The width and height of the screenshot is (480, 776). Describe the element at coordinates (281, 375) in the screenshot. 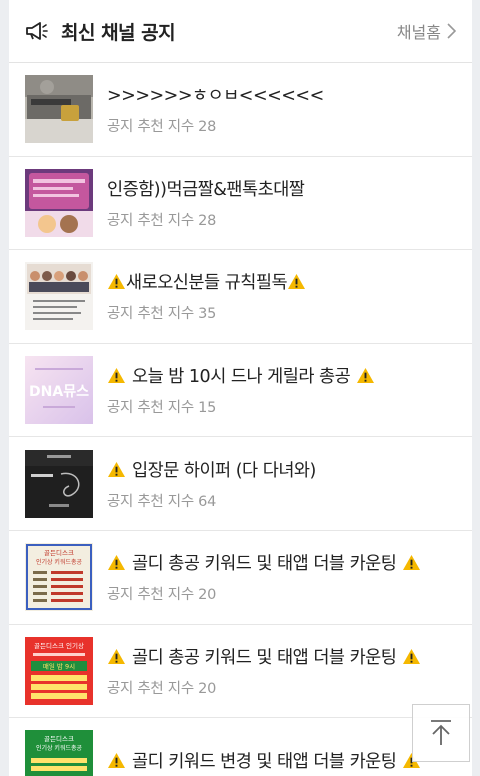

I see `post-title: 오늘 밤 10시 드나 게릴라 총공` at that location.